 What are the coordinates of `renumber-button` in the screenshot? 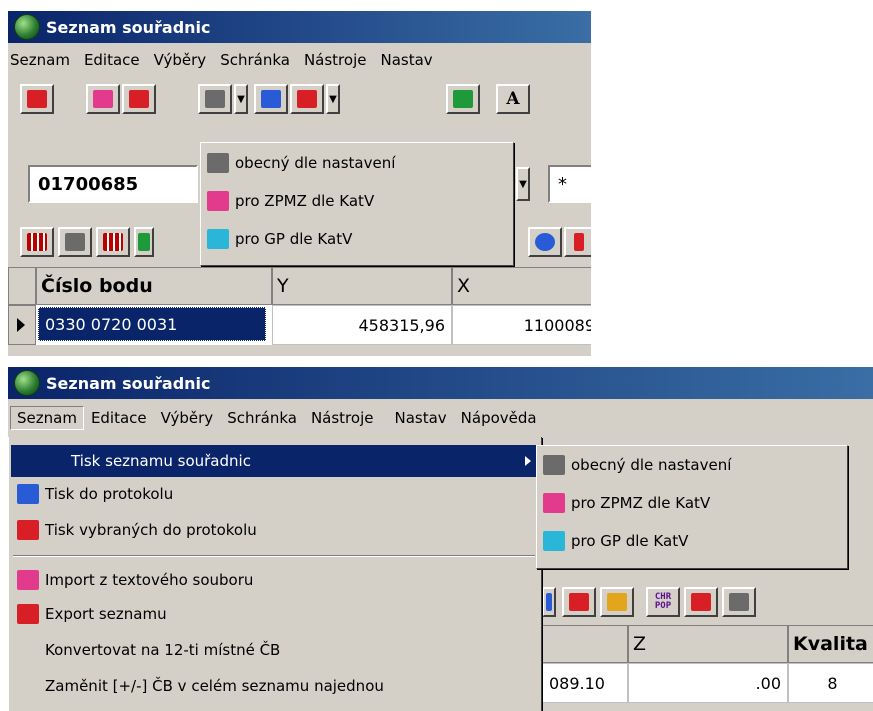 It's located at (739, 602).